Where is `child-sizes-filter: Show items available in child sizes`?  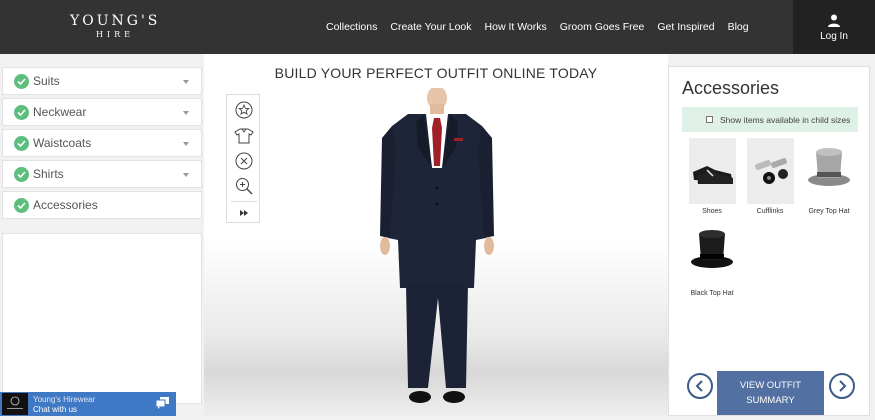 child-sizes-filter: Show items available in child sizes is located at coordinates (770, 119).